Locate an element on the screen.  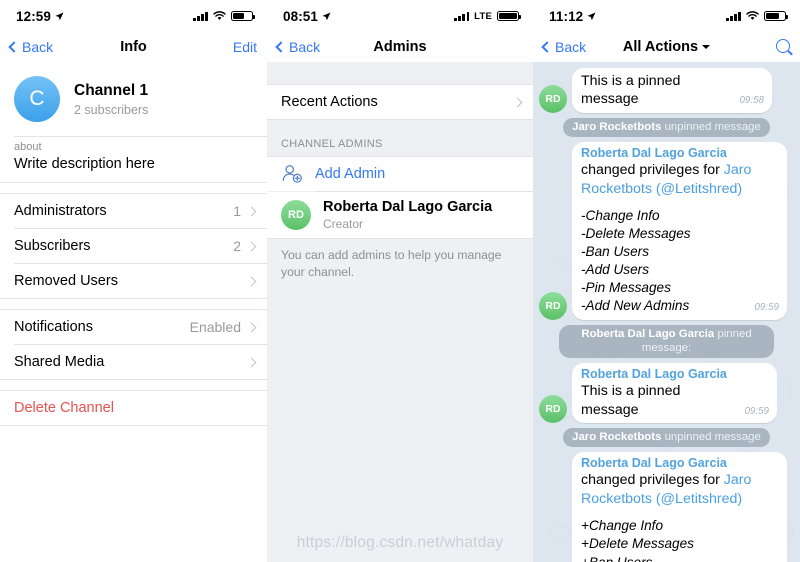
message-bubble: This is a pinned message 09:58 is located at coordinates (672, 90).